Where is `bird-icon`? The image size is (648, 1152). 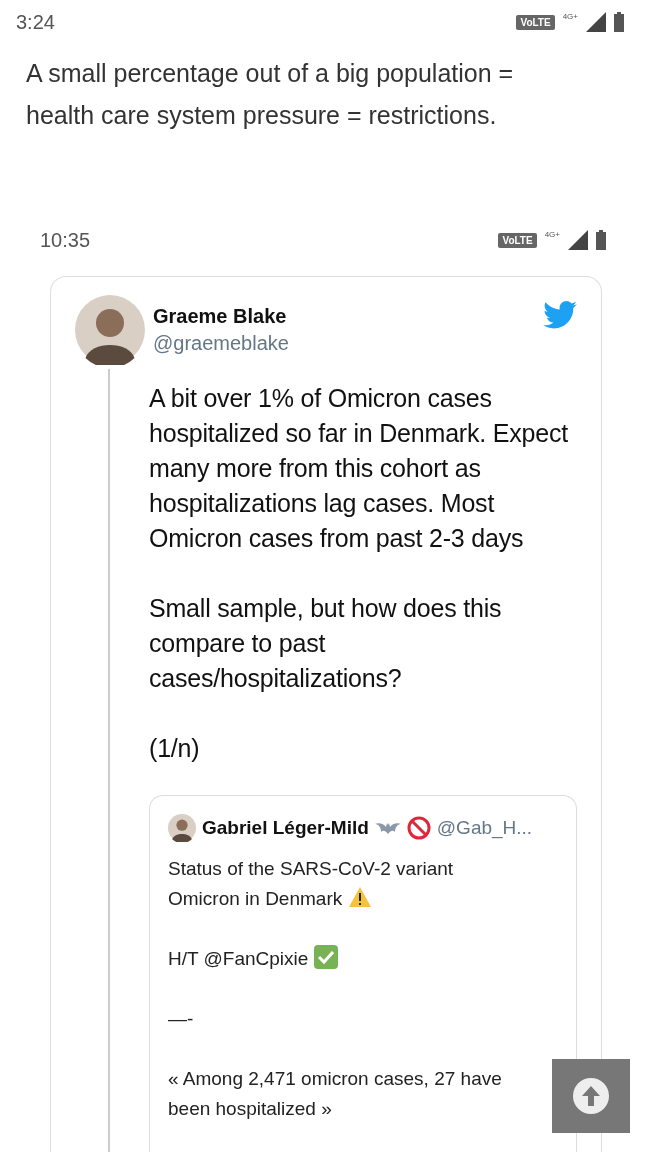
bird-icon is located at coordinates (560, 315).